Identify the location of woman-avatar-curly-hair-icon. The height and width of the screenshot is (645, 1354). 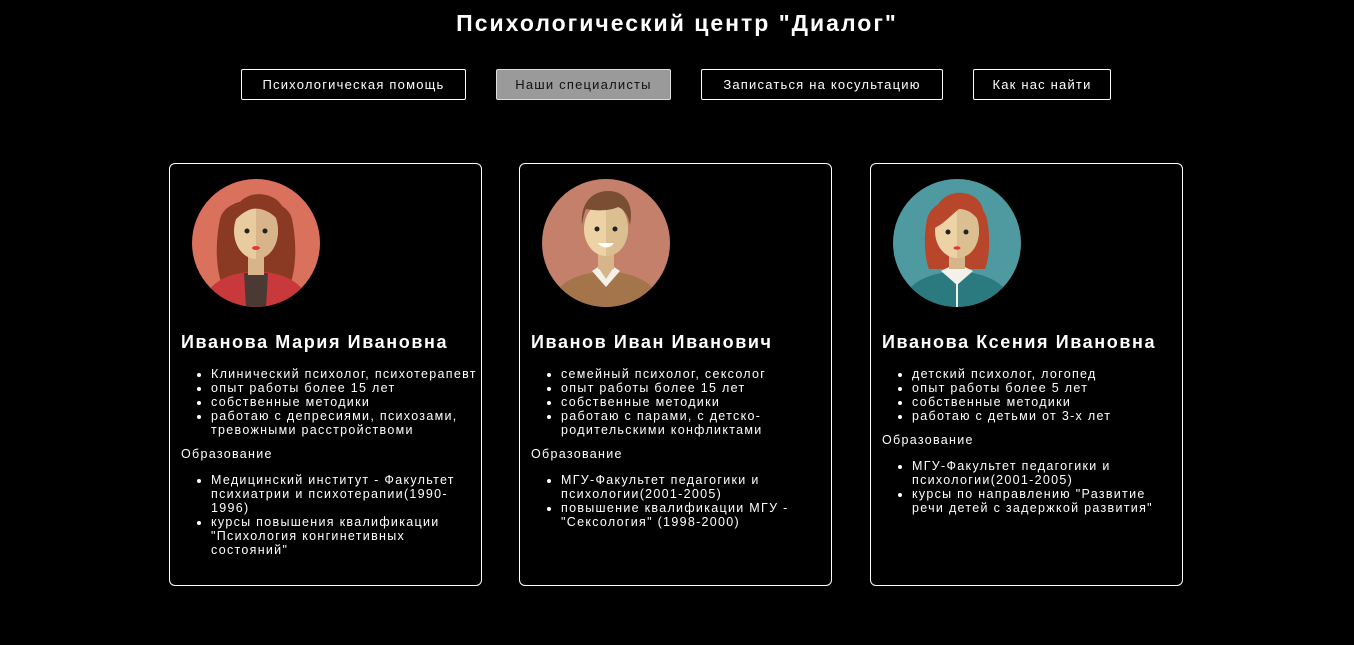
(256, 243).